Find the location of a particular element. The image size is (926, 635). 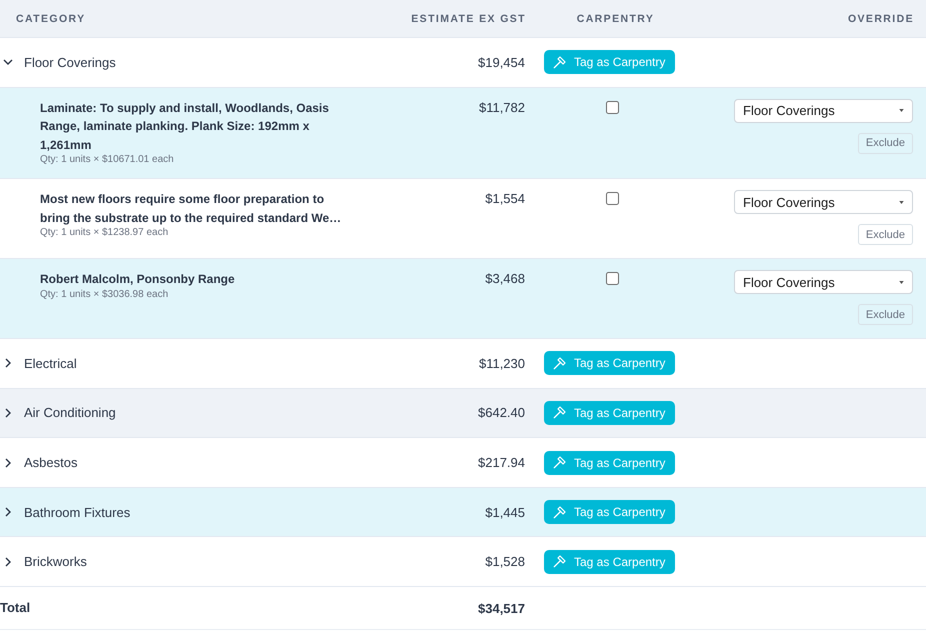

category-name: Floor Coverings is located at coordinates (70, 62).